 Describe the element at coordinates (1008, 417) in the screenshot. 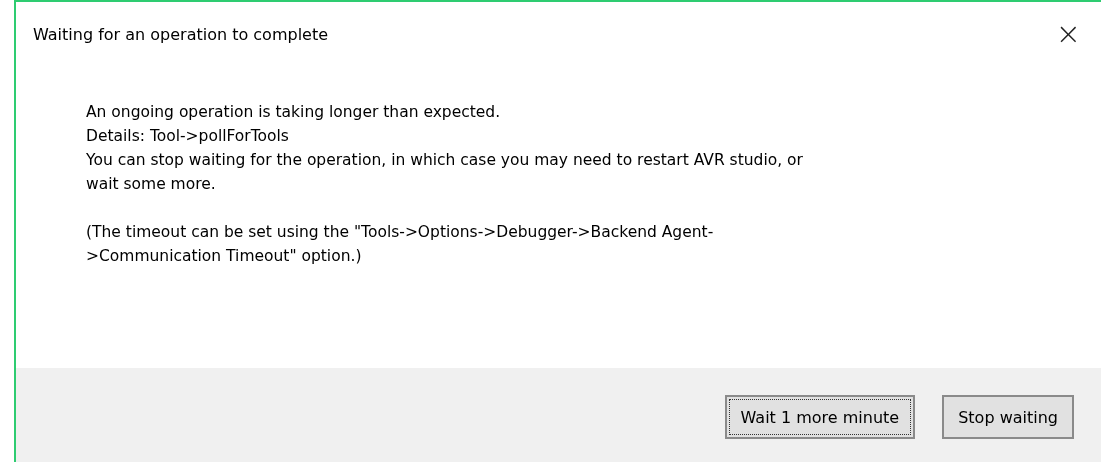

I see `dialog-button: Stop waiting` at that location.